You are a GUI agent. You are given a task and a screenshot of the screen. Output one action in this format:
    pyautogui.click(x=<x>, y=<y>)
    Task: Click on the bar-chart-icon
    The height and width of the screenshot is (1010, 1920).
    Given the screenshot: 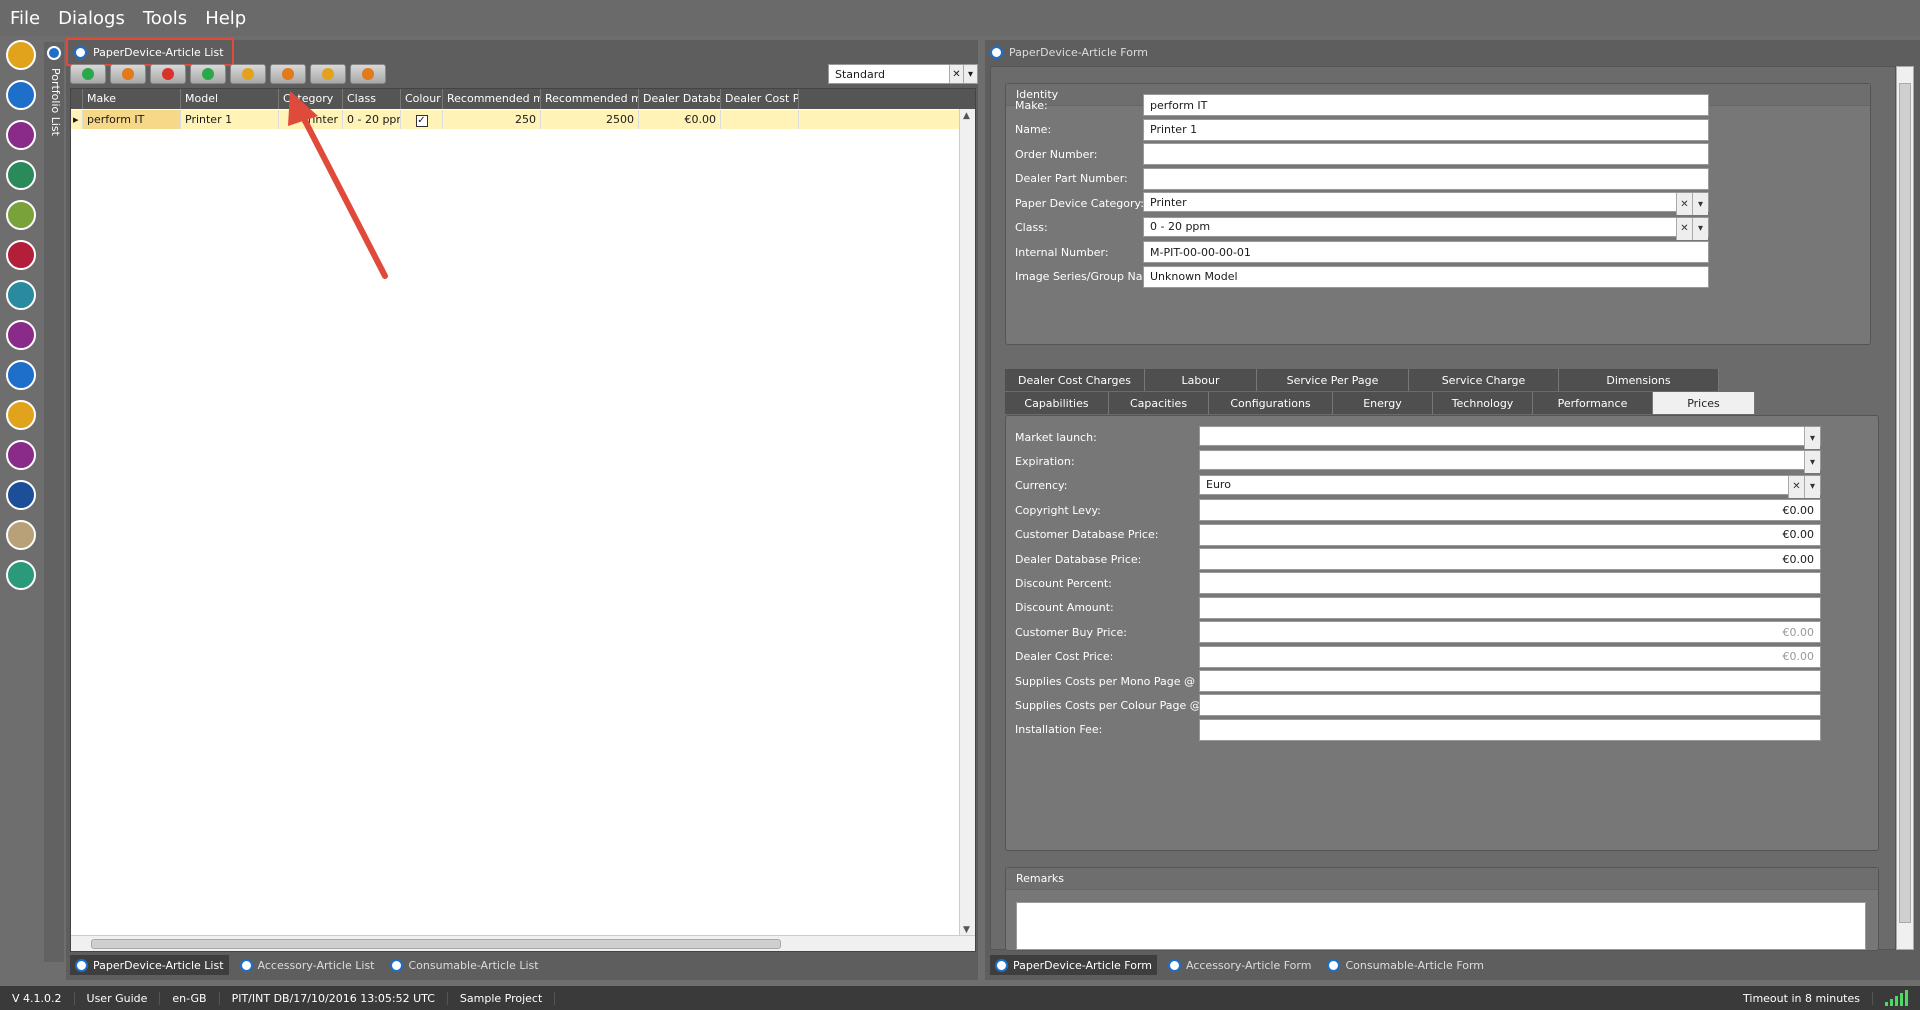 What is the action you would take?
    pyautogui.click(x=21, y=455)
    